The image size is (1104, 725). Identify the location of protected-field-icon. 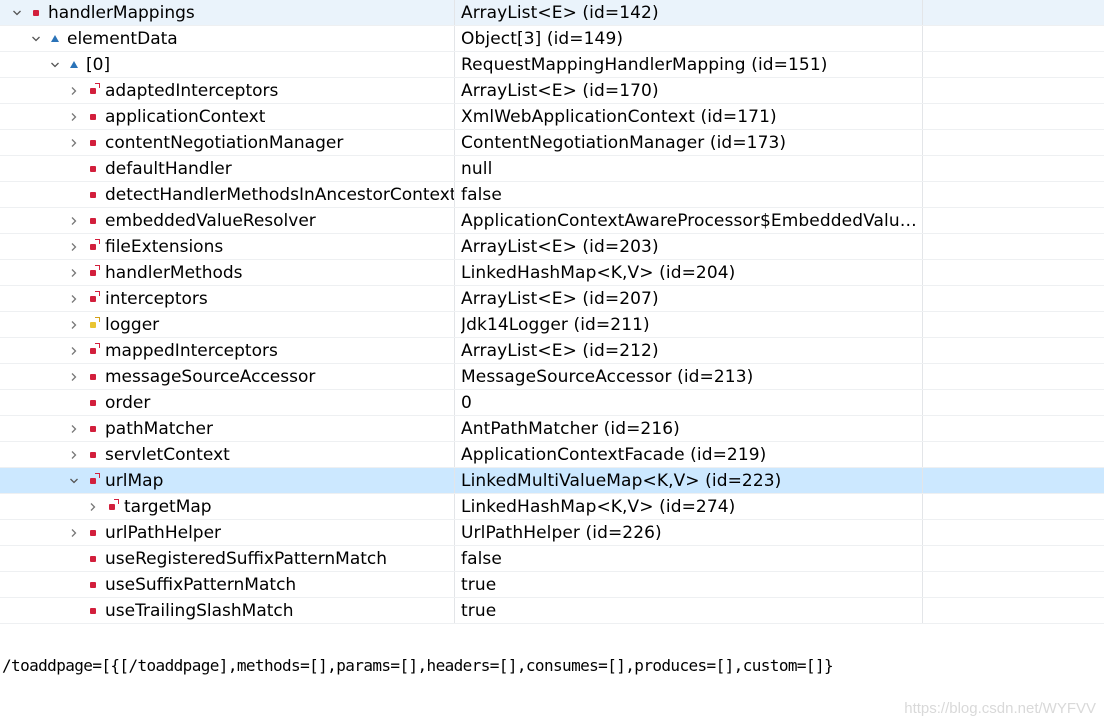
(55, 38).